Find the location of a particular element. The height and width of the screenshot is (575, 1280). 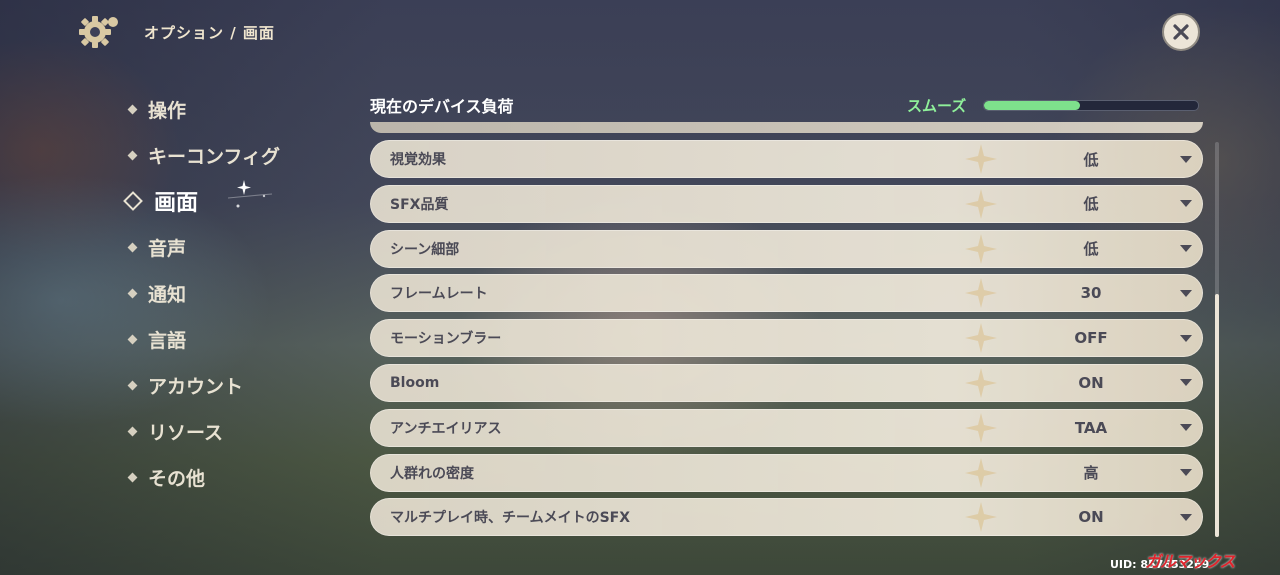

setting-value: 高 is located at coordinates (1091, 473).